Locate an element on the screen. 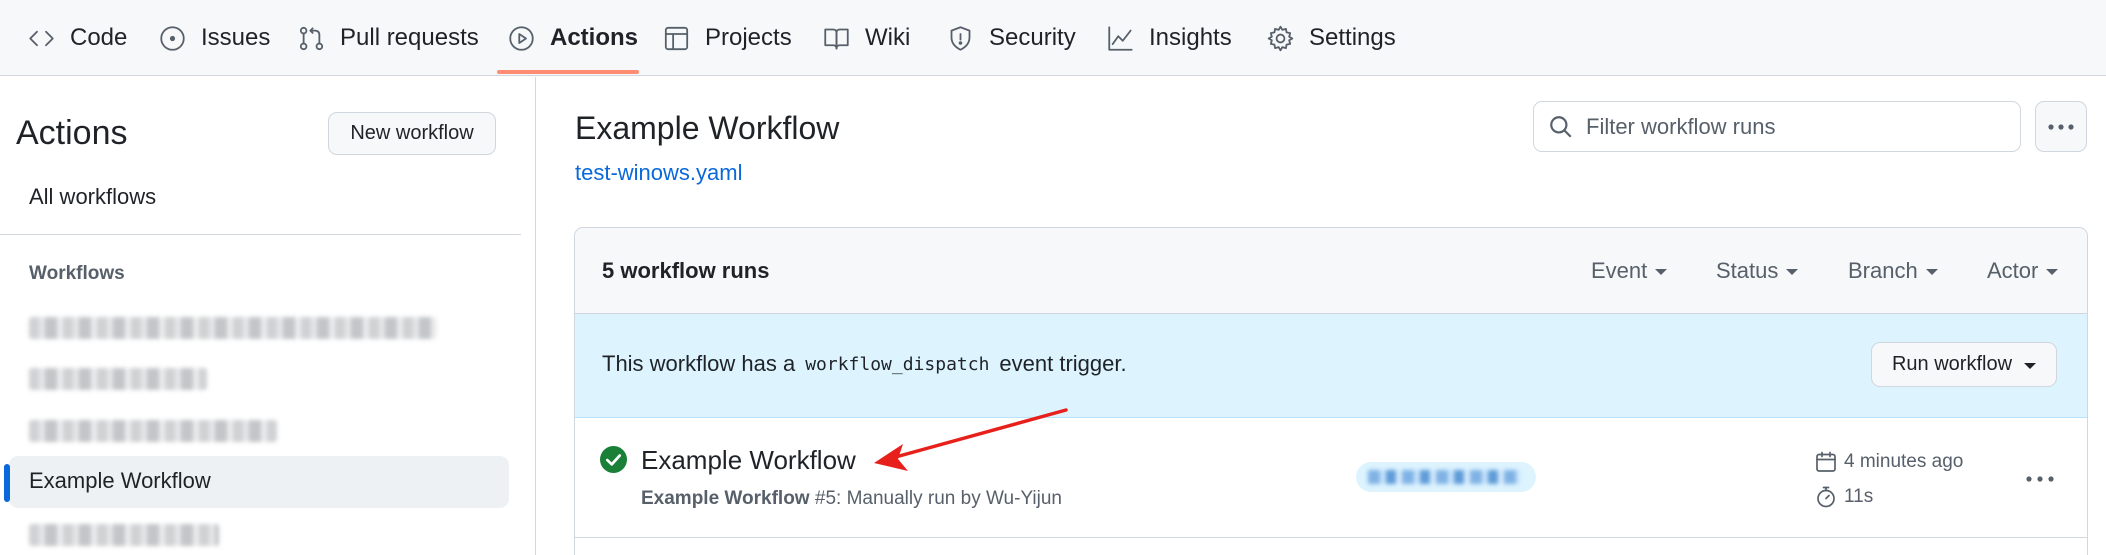 The width and height of the screenshot is (2106, 555). run-title-link: Example Workflow is located at coordinates (748, 460).